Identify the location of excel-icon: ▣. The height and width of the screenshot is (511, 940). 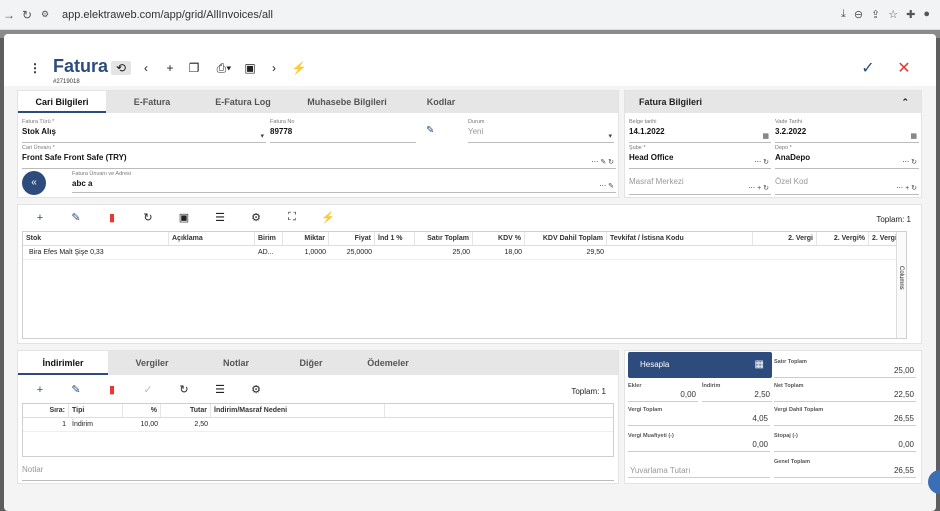
(184, 217).